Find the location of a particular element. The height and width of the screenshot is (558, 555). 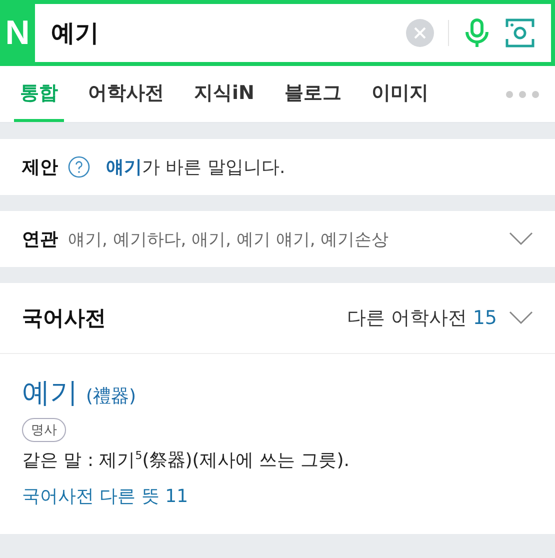

section-title: 국어사전 is located at coordinates (64, 318).